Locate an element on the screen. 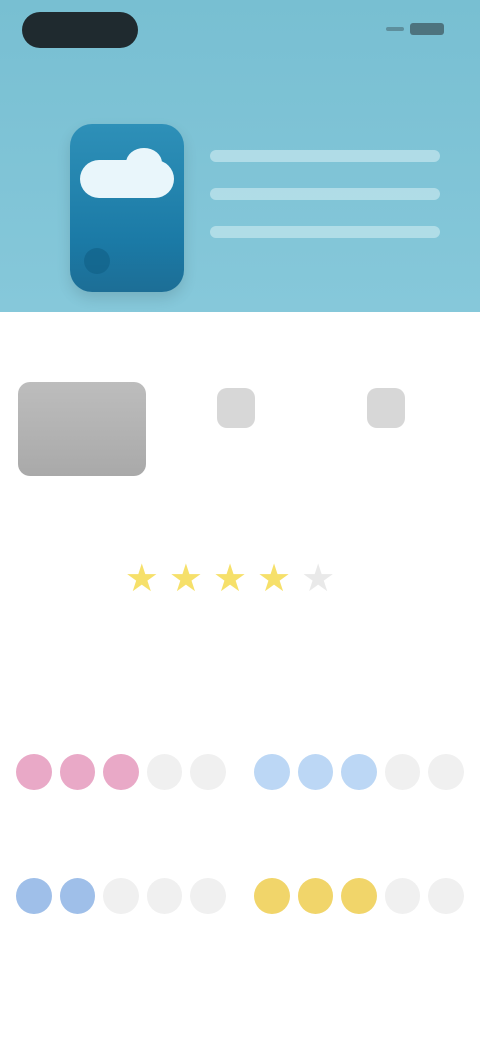 The image size is (480, 1040). rating-block: ★ ★ ★ ★ ★ is located at coordinates (240, 588).